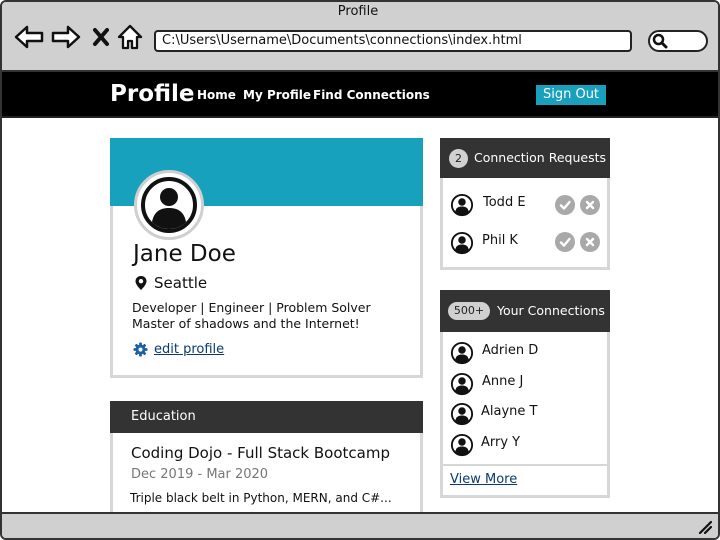 The height and width of the screenshot is (540, 720). Describe the element at coordinates (266, 417) in the screenshot. I see `education-header: Education` at that location.